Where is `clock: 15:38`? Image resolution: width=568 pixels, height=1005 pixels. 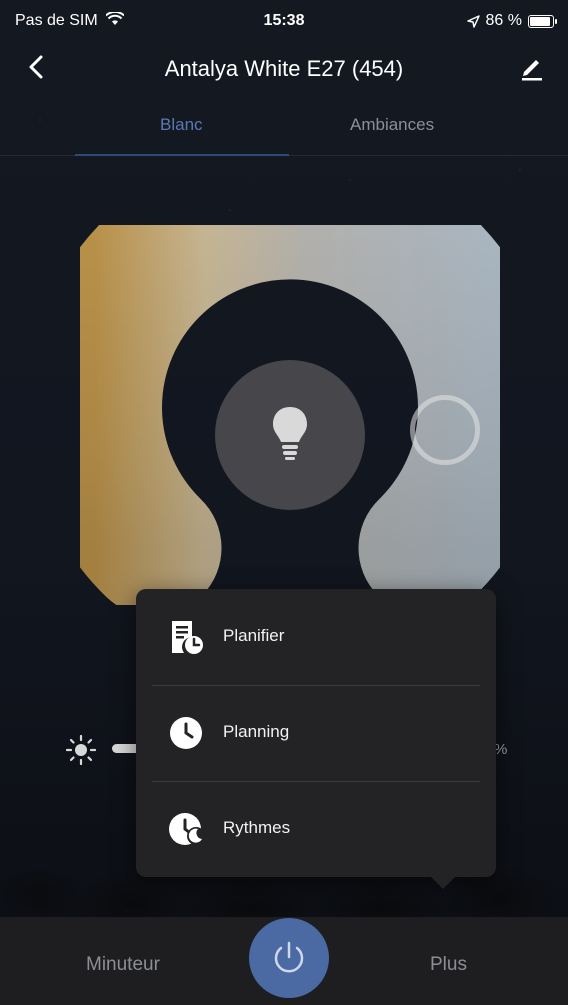 clock: 15:38 is located at coordinates (284, 20).